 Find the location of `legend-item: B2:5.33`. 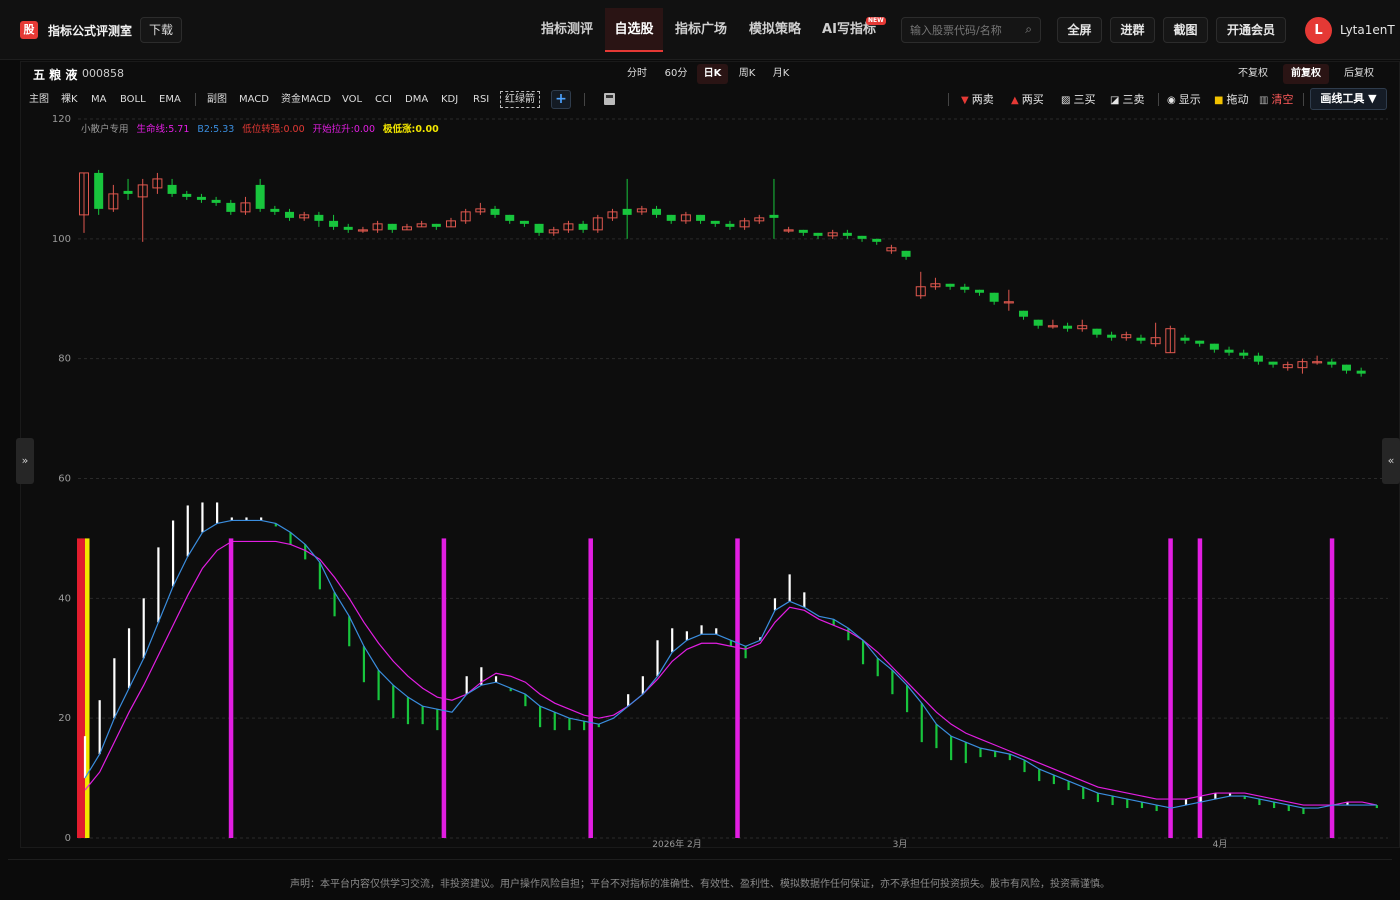

legend-item: B2:5.33 is located at coordinates (215, 129).